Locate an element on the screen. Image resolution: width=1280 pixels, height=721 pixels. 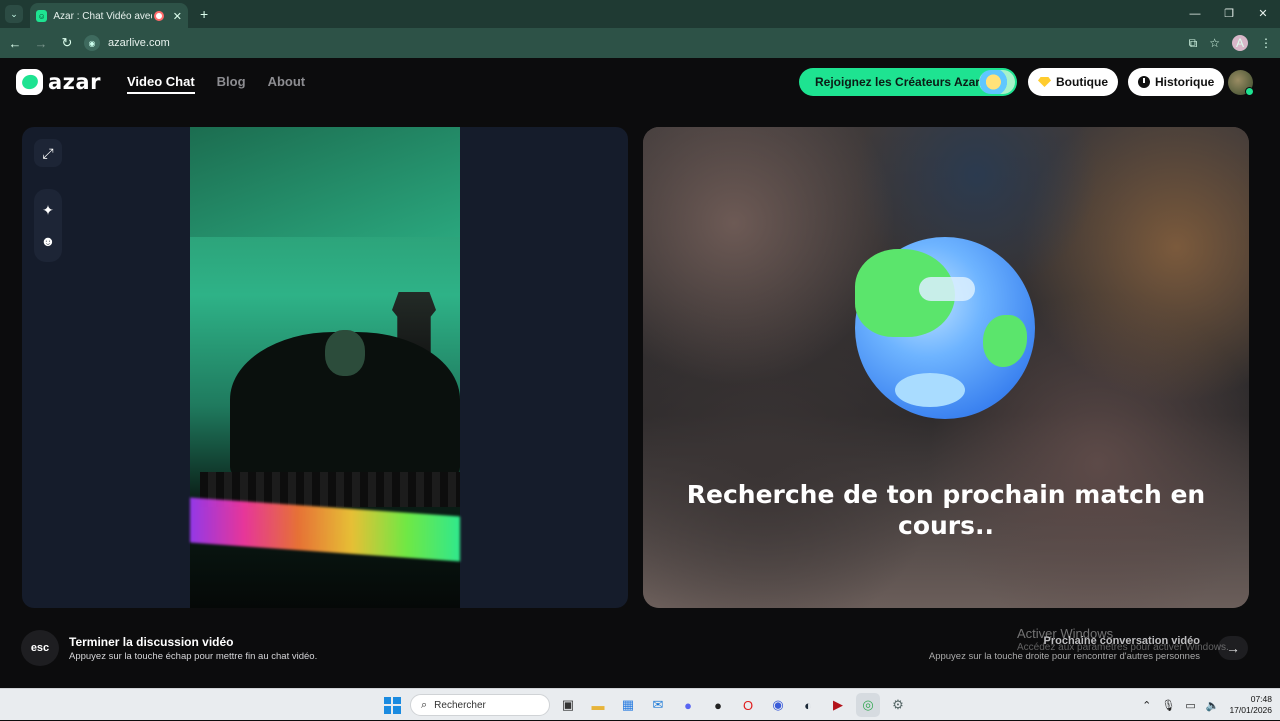
nav-about: About is located at coordinates (287, 84).